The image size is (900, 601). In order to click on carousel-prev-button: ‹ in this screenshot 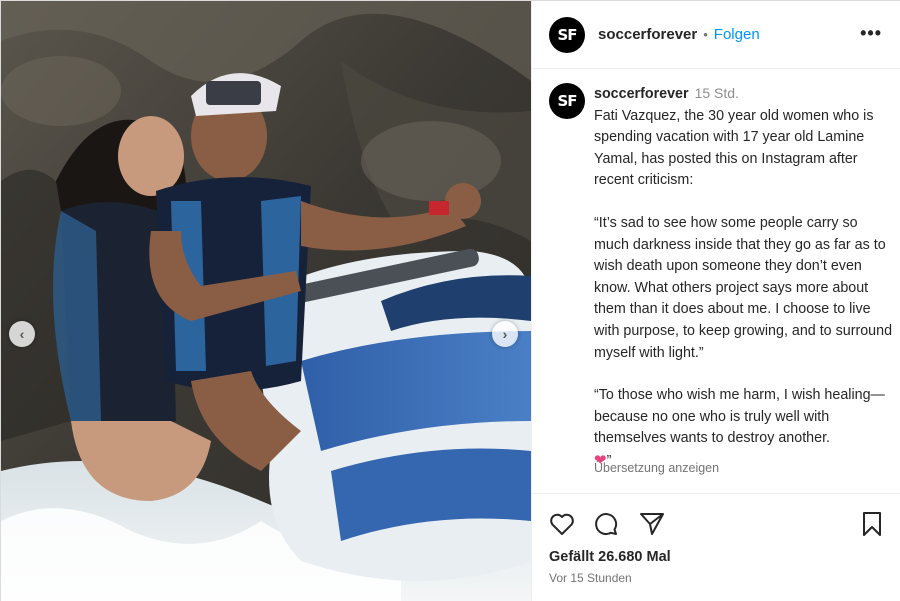, I will do `click(22, 334)`.